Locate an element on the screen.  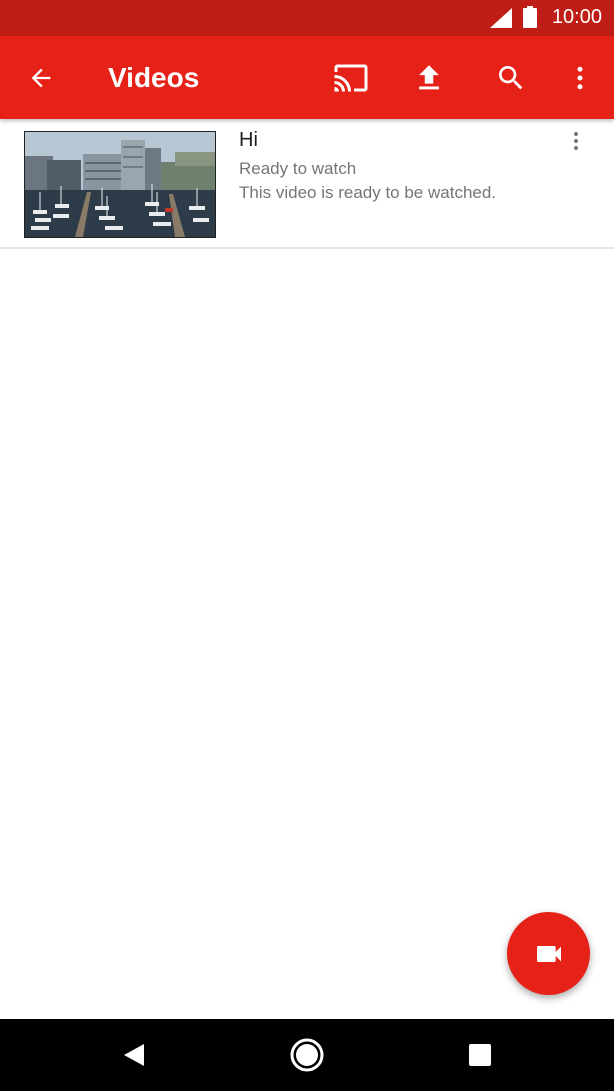
record-video-fab is located at coordinates (548, 953).